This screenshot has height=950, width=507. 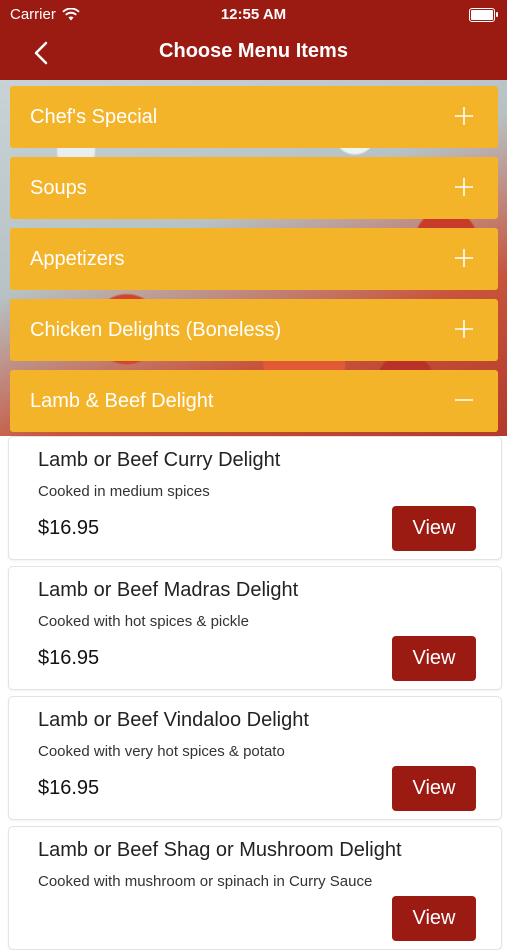 What do you see at coordinates (254, 188) in the screenshot?
I see `category-soups: Soups` at bounding box center [254, 188].